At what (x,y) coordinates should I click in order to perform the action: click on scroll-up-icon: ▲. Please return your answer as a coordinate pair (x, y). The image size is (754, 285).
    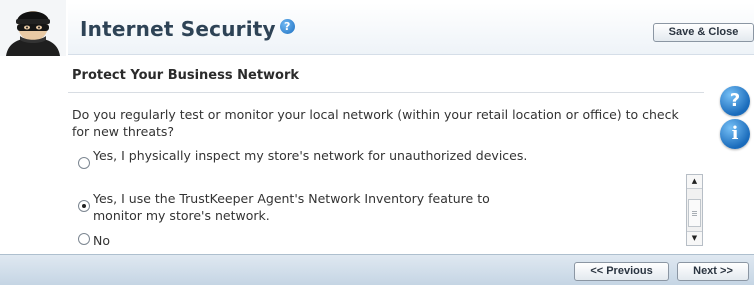
    Looking at the image, I should click on (694, 182).